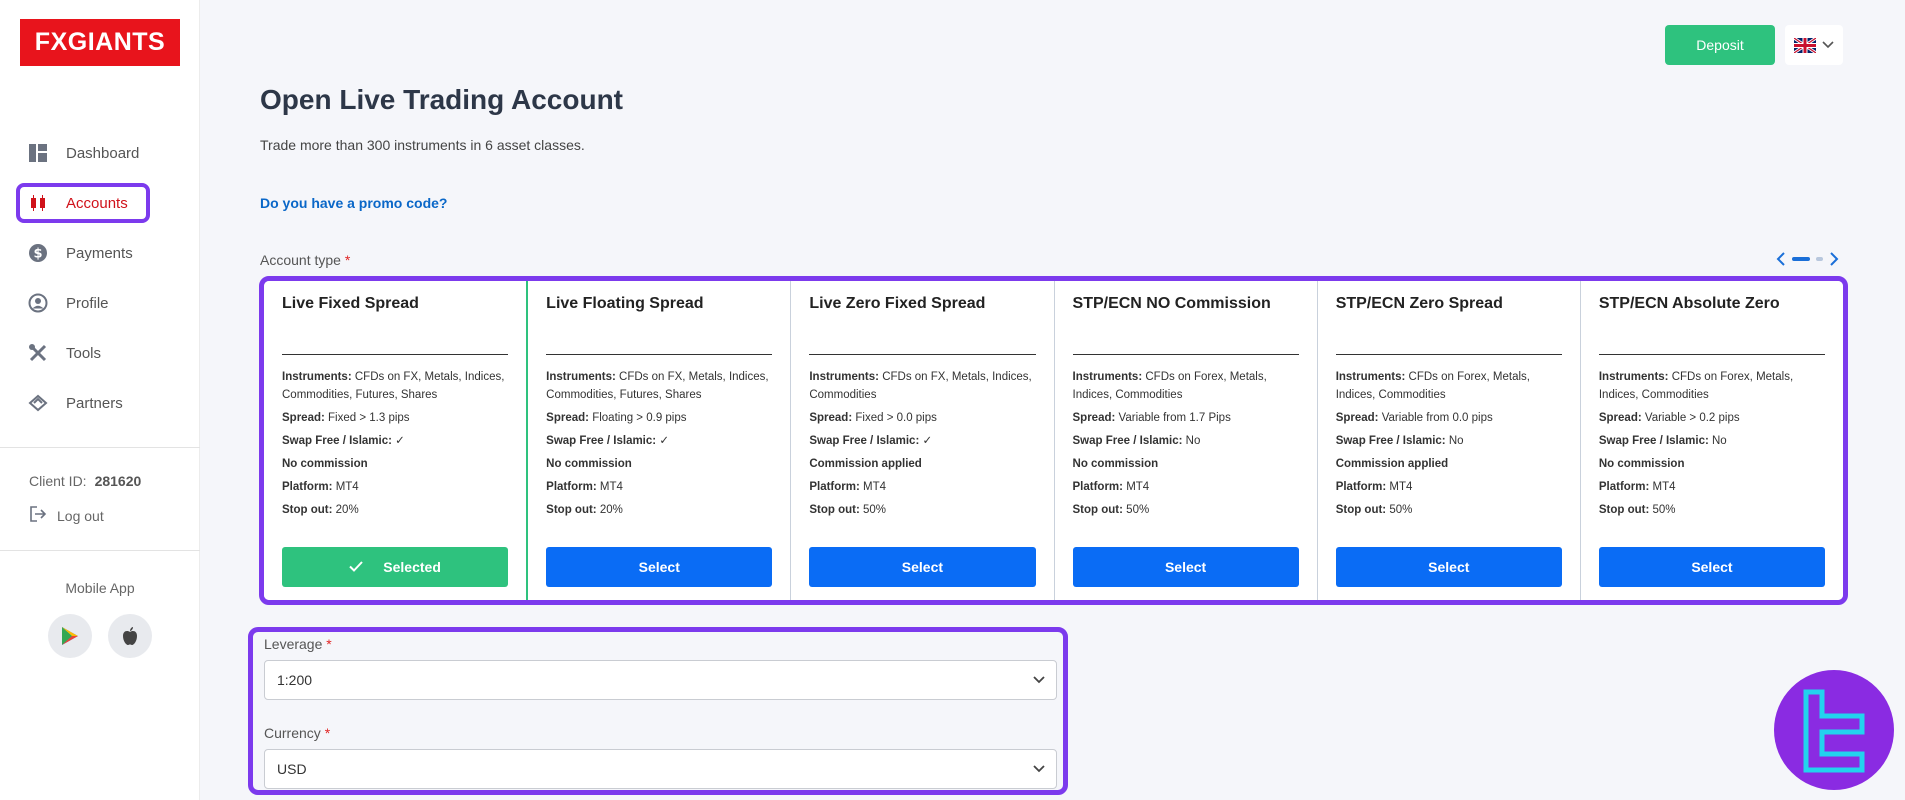  What do you see at coordinates (38, 153) in the screenshot?
I see `dashboard-icon` at bounding box center [38, 153].